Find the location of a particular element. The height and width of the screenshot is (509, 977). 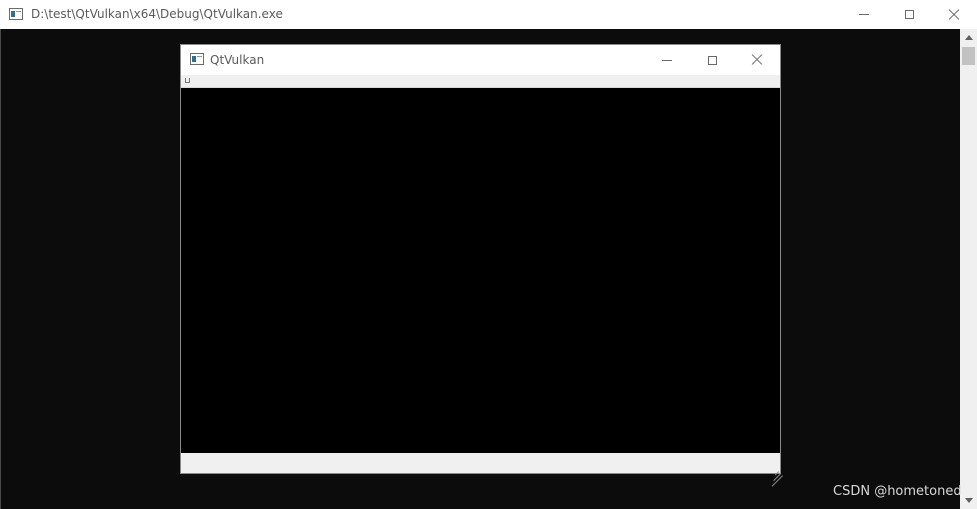

qt-close-button is located at coordinates (757, 60).